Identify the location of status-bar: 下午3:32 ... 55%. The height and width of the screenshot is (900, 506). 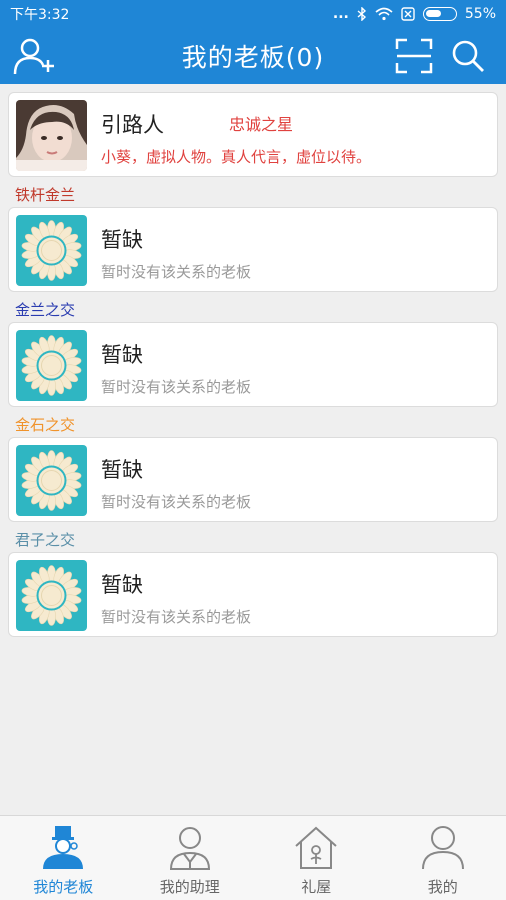
(253, 14).